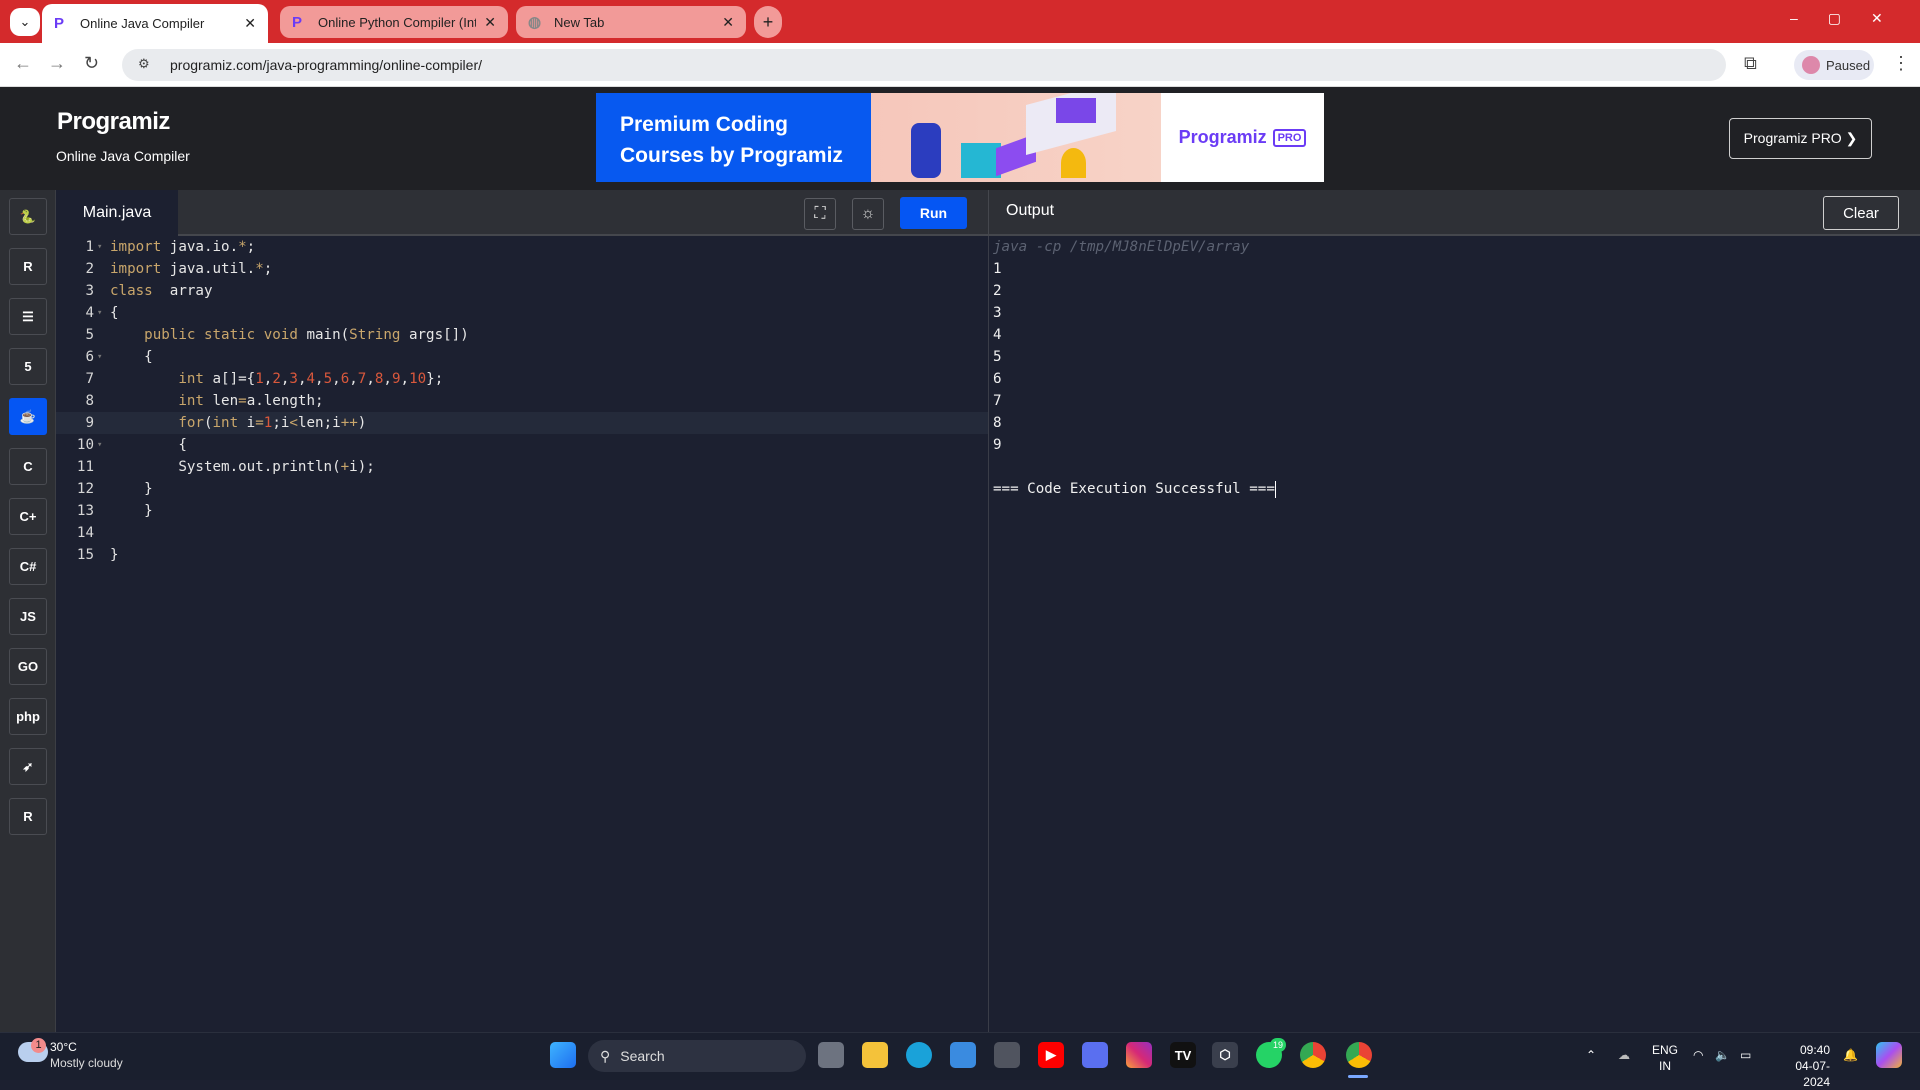 Image resolution: width=1920 pixels, height=1090 pixels. Describe the element at coordinates (23, 63) in the screenshot. I see `back-icon: ←` at that location.